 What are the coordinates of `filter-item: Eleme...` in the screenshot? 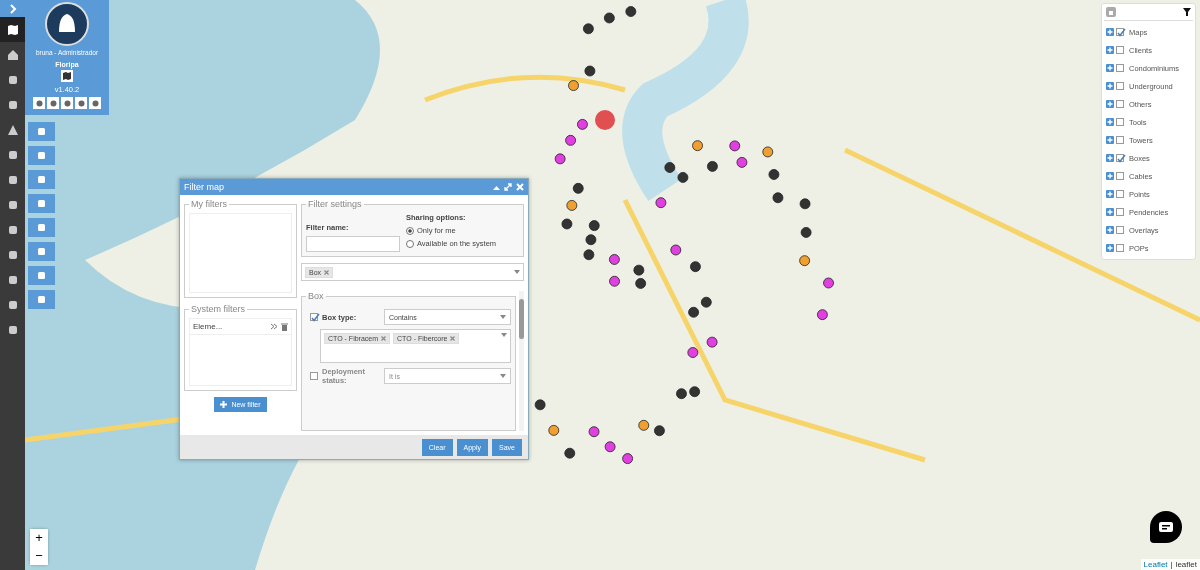 It's located at (240, 327).